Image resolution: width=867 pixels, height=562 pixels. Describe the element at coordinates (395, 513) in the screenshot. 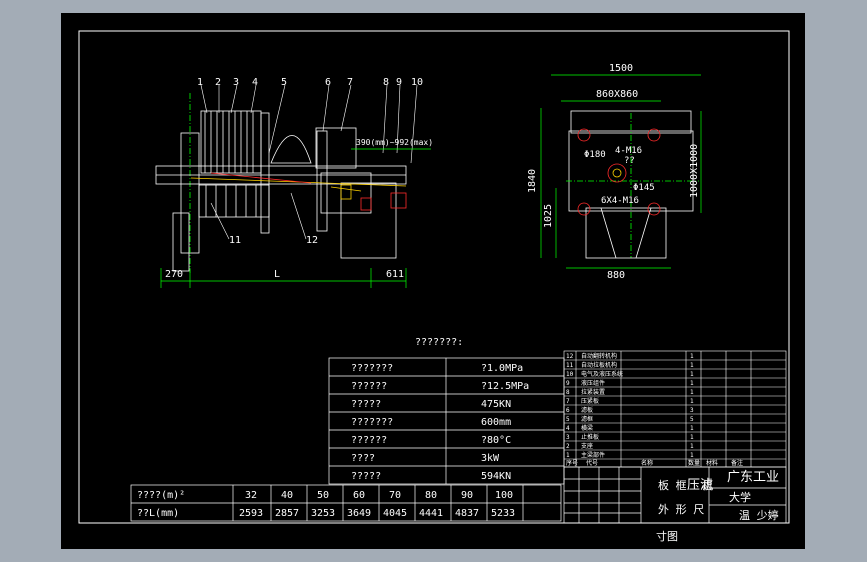

I see `length-cell: 4045` at that location.